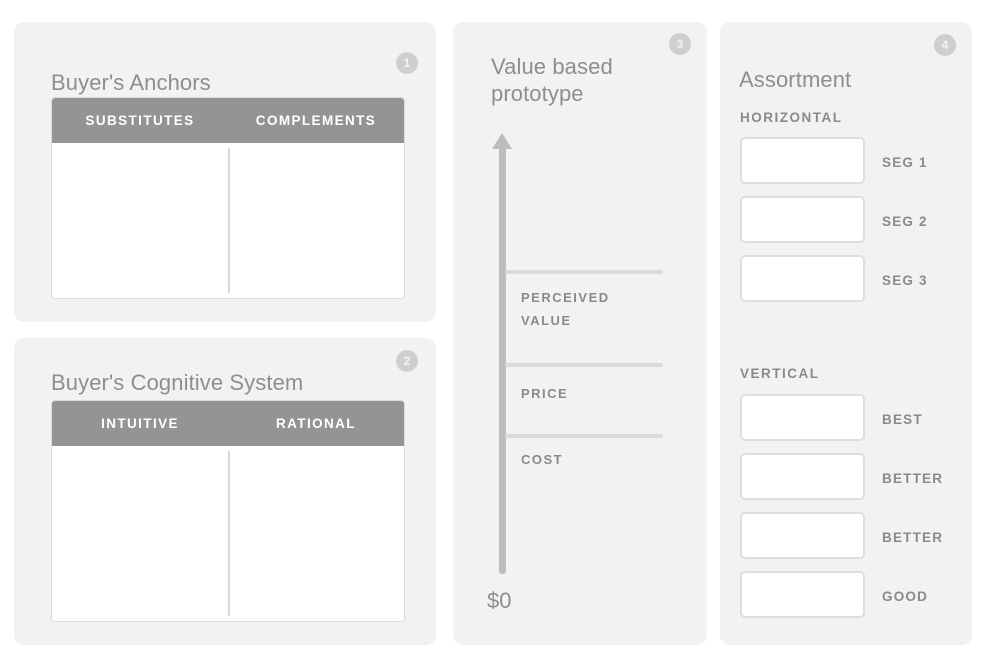  Describe the element at coordinates (680, 44) in the screenshot. I see `panel-badge-3: 3` at that location.